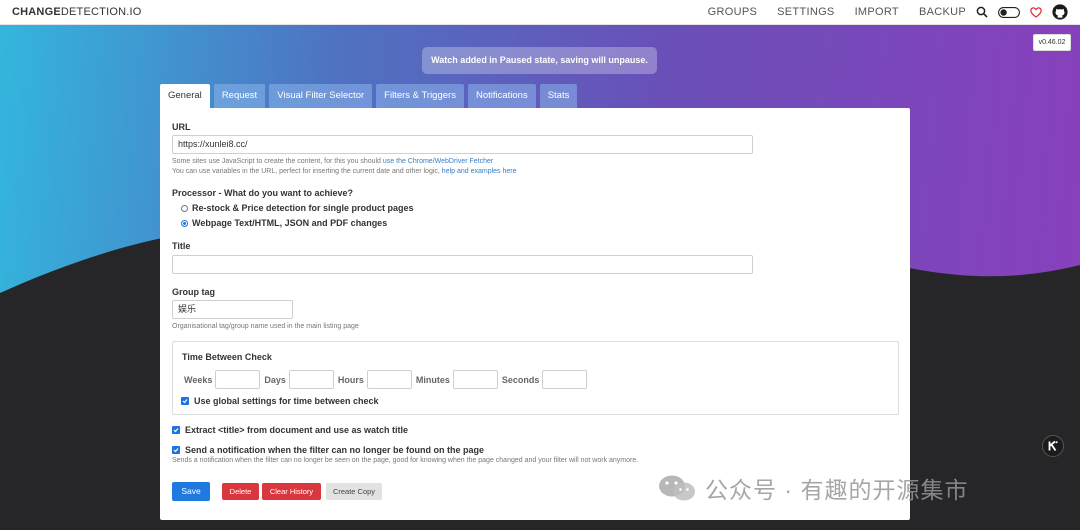 The image size is (1080, 530). I want to click on url-input: https://xunlei8.cc/, so click(462, 144).